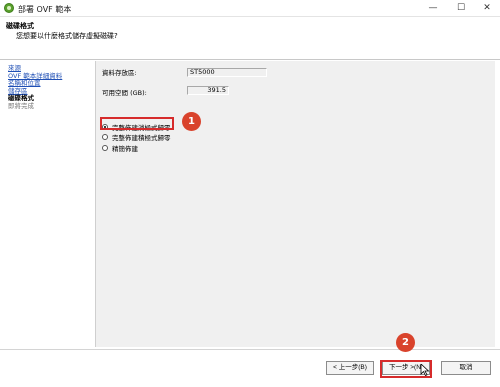 This screenshot has width=500, height=387. What do you see at coordinates (67, 36) in the screenshot?
I see `step-subtitle: 您想要以什麼格式儲存虛擬磁碟?` at bounding box center [67, 36].